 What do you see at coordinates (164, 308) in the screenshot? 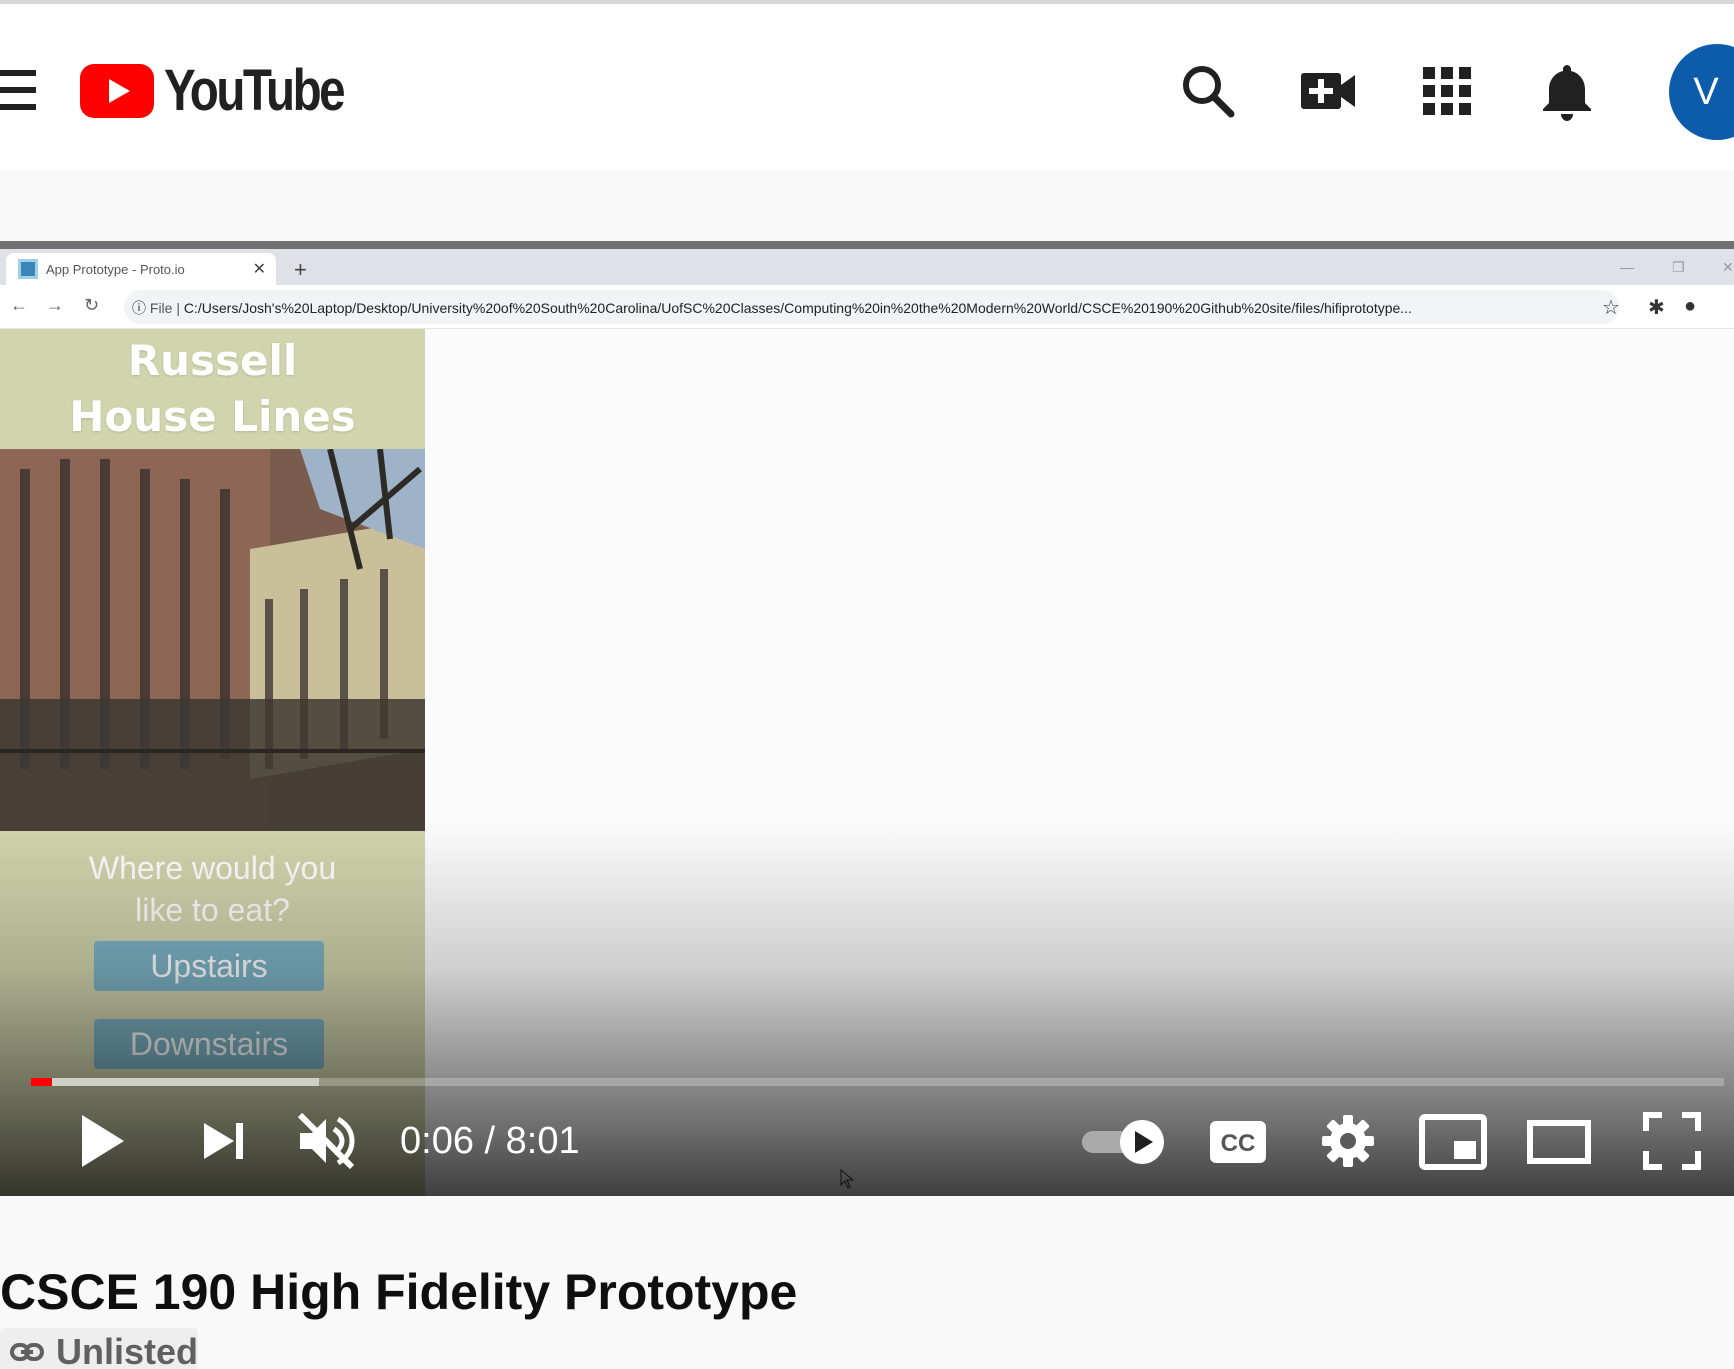
I see `recorded-file-label: File |` at bounding box center [164, 308].